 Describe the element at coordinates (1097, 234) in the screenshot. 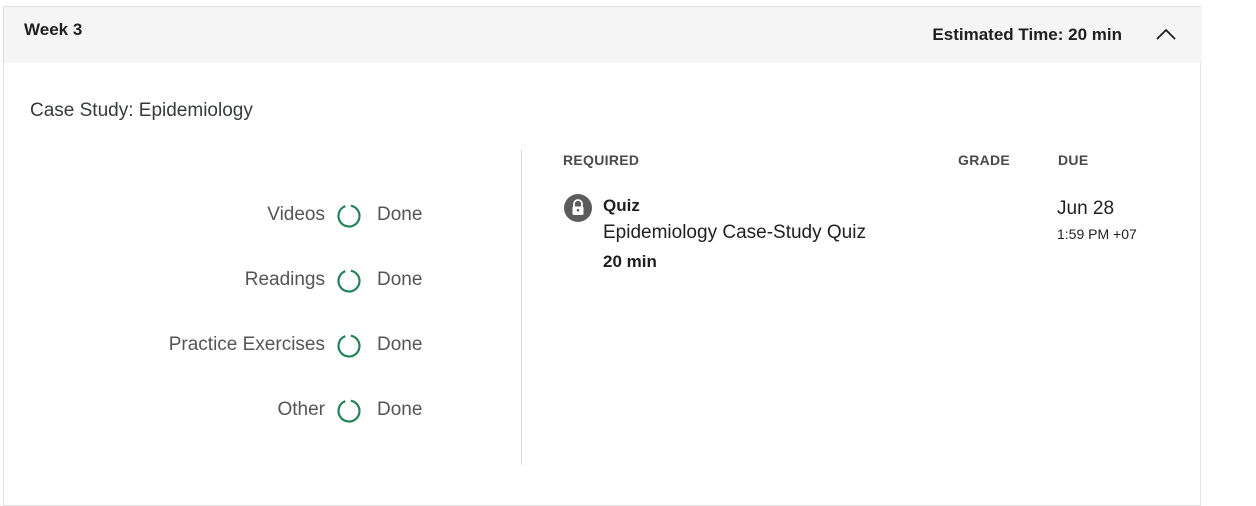

I see `due-time: 1:59 PM +07` at that location.